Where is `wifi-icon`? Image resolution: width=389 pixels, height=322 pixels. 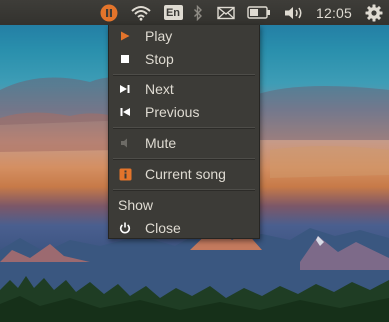
wifi-icon is located at coordinates (141, 13).